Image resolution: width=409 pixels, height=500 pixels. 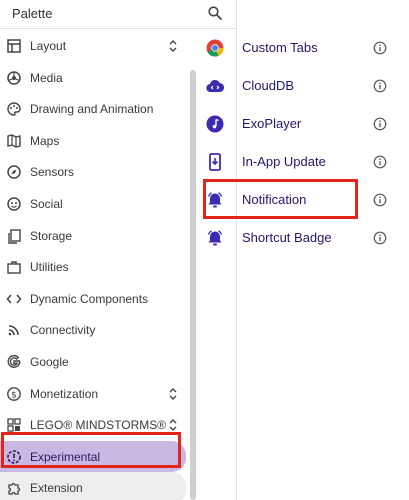 What do you see at coordinates (14, 489) in the screenshot?
I see `puzzle-icon` at bounding box center [14, 489].